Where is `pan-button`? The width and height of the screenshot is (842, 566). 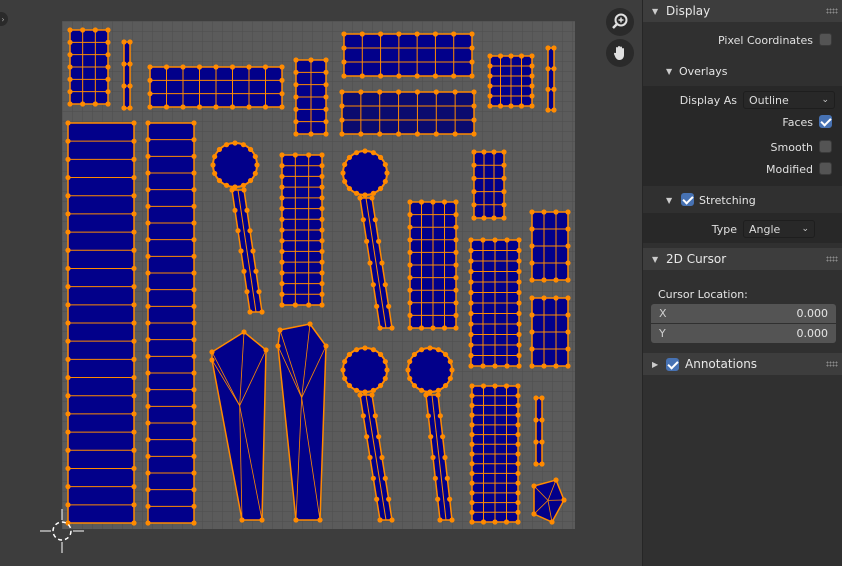
pan-button is located at coordinates (620, 53).